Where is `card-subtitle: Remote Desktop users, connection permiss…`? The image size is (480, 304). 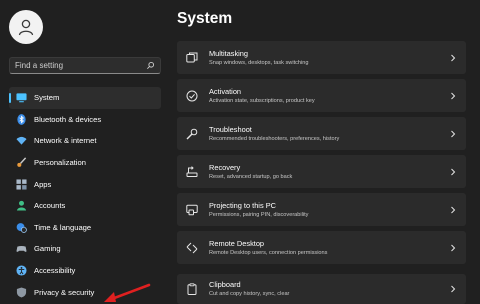 card-subtitle: Remote Desktop users, connection permiss… is located at coordinates (268, 252).